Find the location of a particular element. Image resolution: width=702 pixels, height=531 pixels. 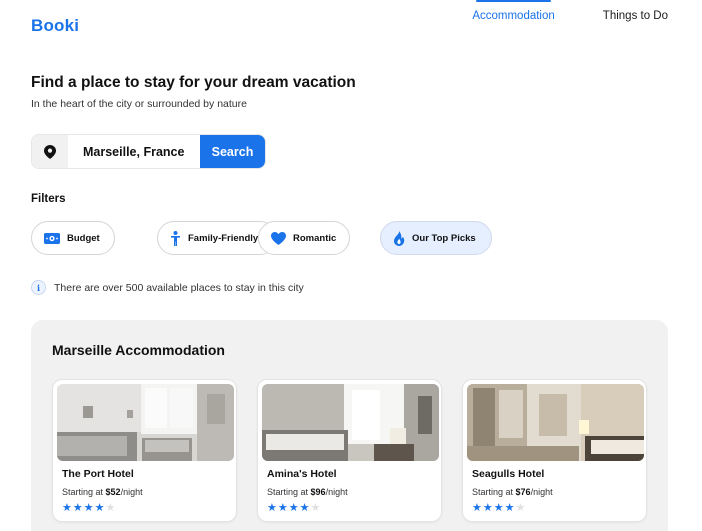

hotel-price: Starting at $76/night is located at coordinates (512, 492).